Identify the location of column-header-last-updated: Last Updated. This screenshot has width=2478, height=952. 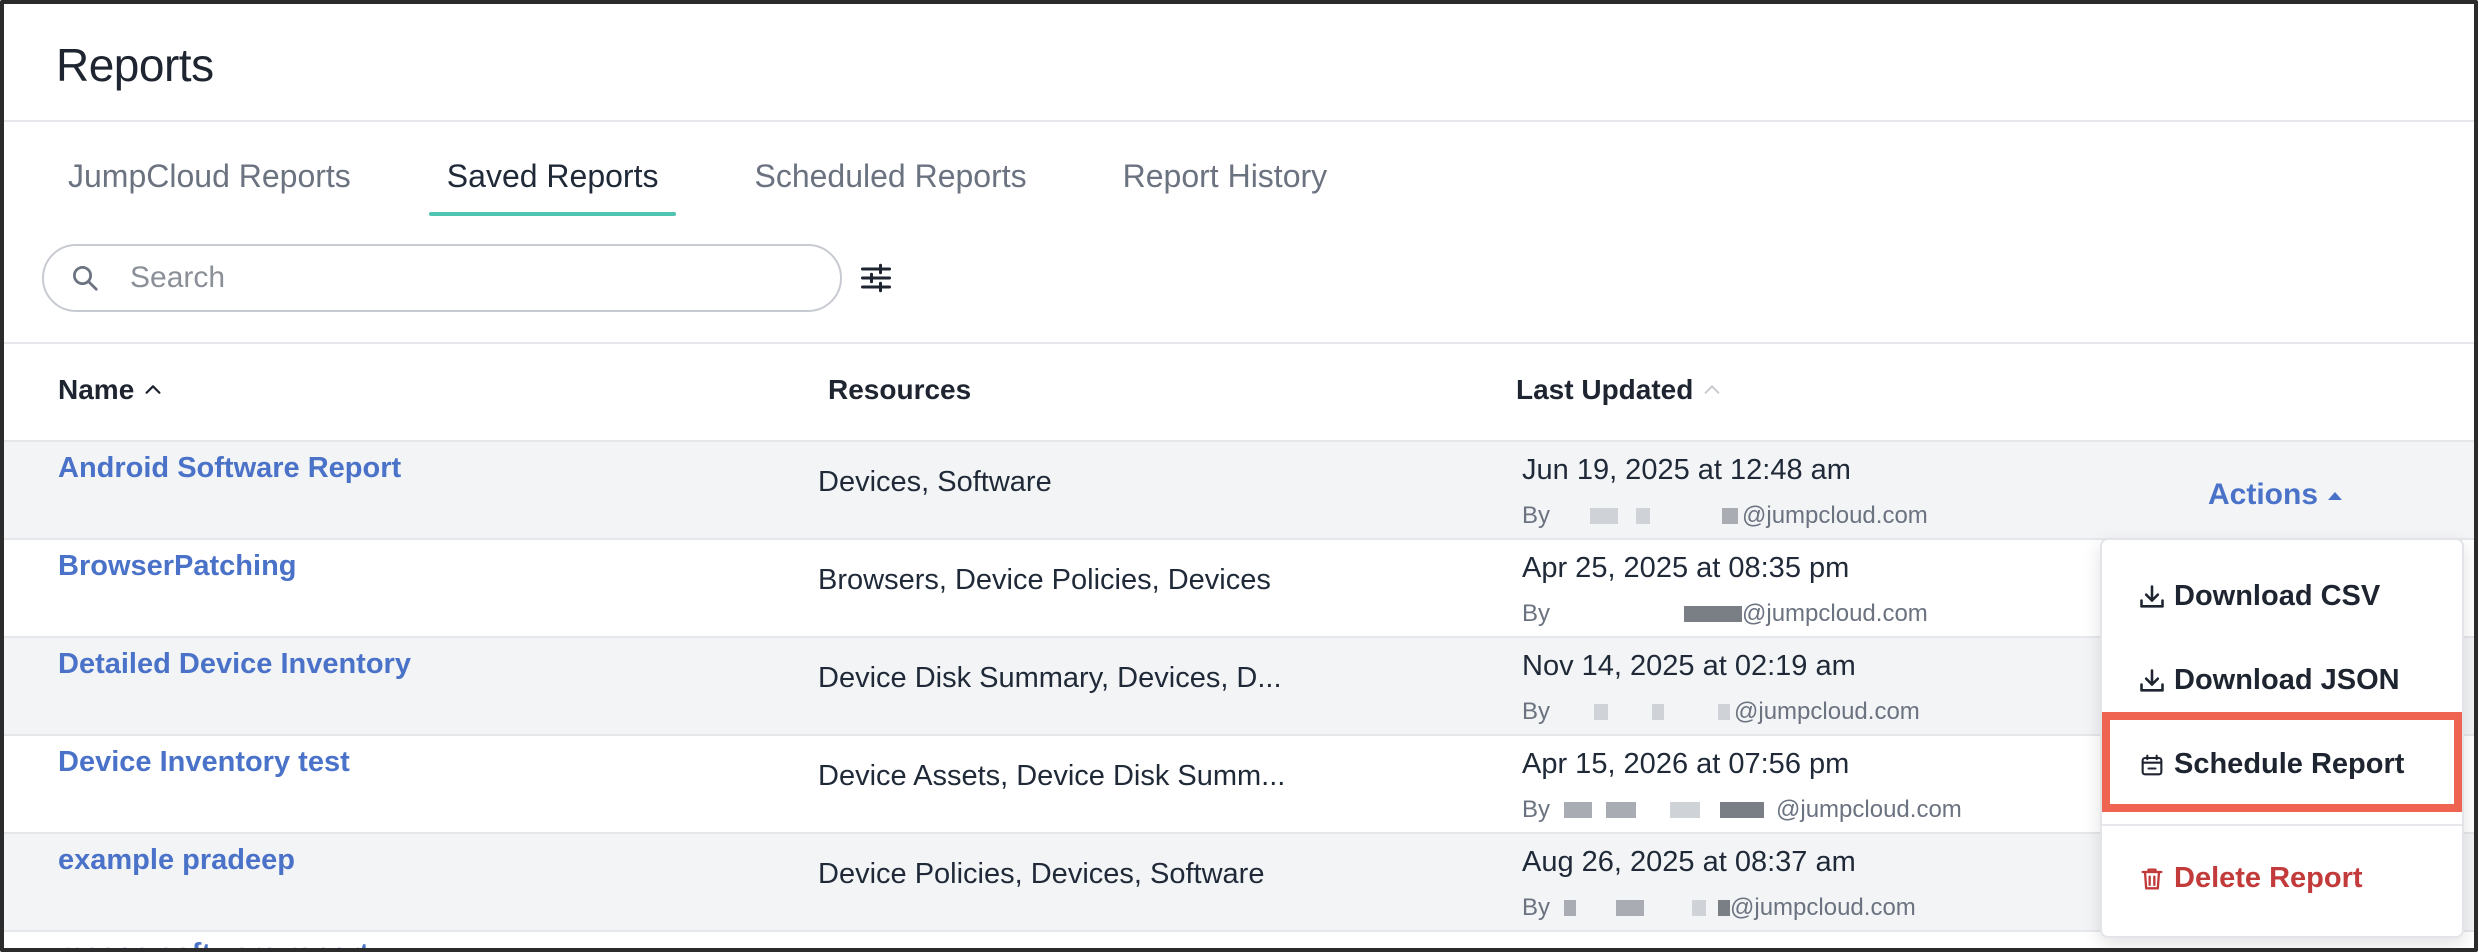
(1619, 390).